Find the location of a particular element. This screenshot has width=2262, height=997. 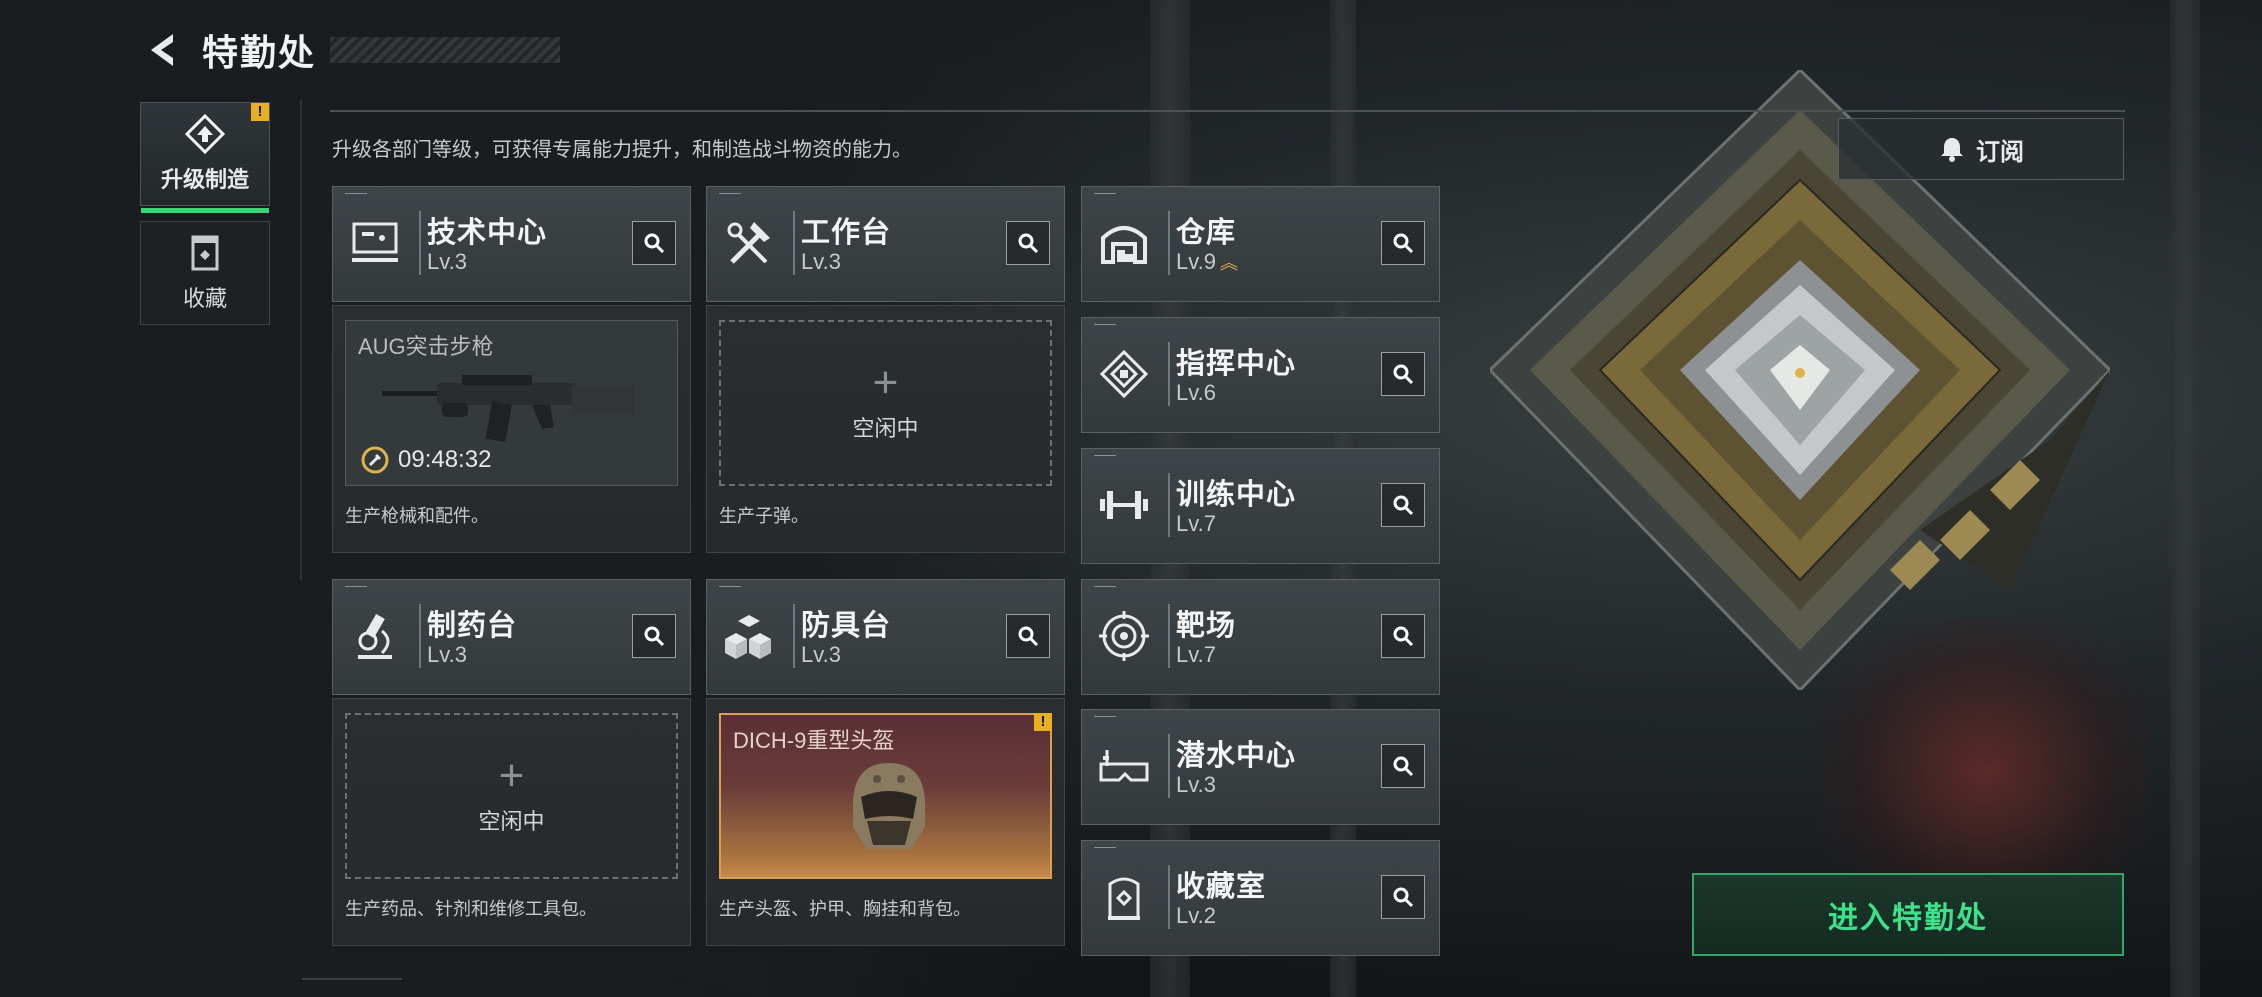

facility-name: 训练中心 is located at coordinates (1236, 495).